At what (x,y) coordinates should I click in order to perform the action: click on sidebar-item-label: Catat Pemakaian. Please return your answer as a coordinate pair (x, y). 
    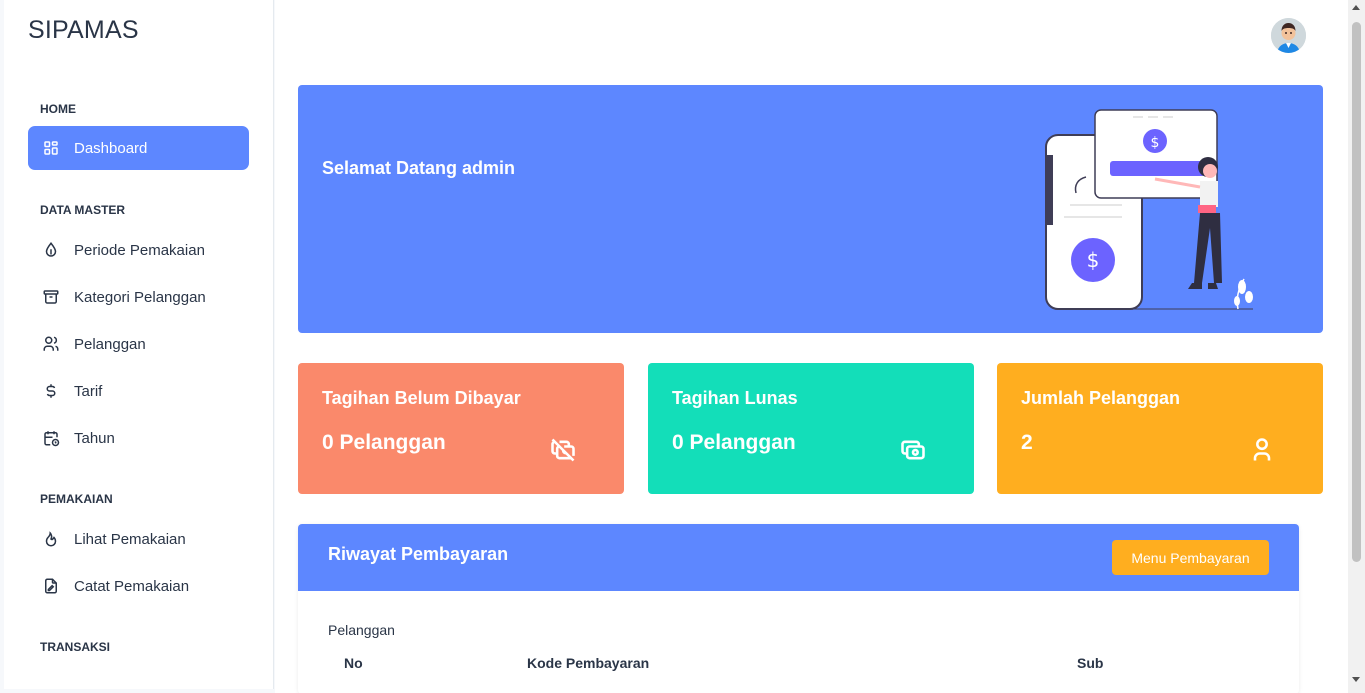
    Looking at the image, I should click on (132, 586).